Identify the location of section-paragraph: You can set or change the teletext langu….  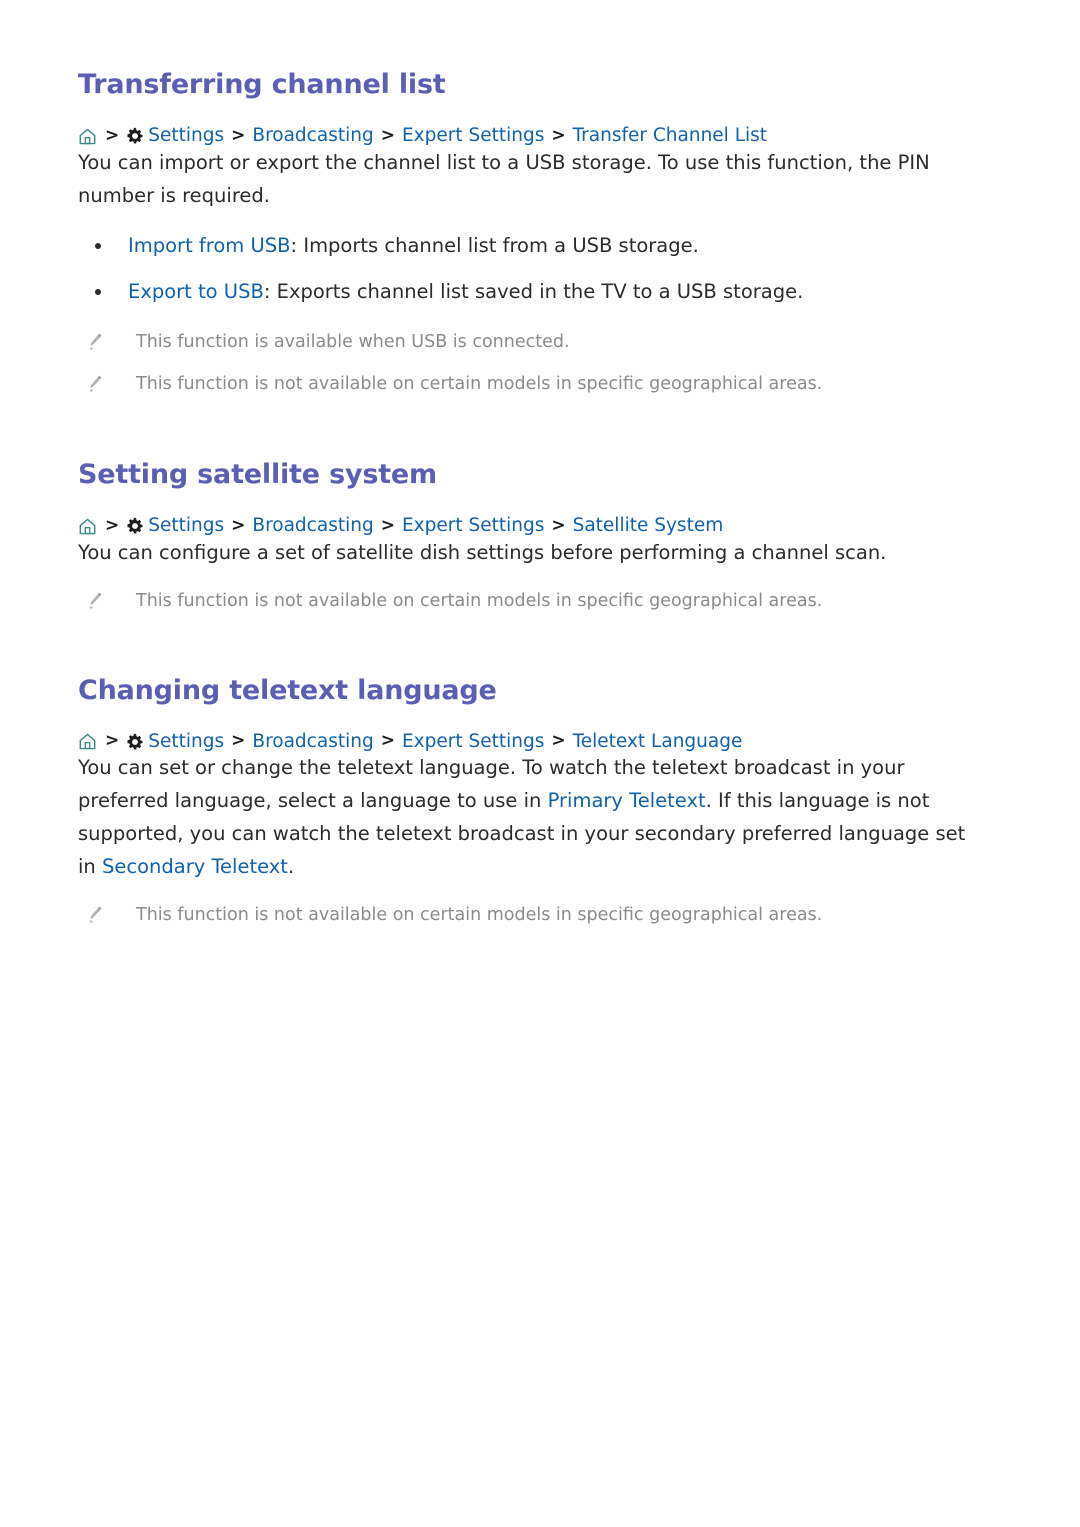
(528, 817).